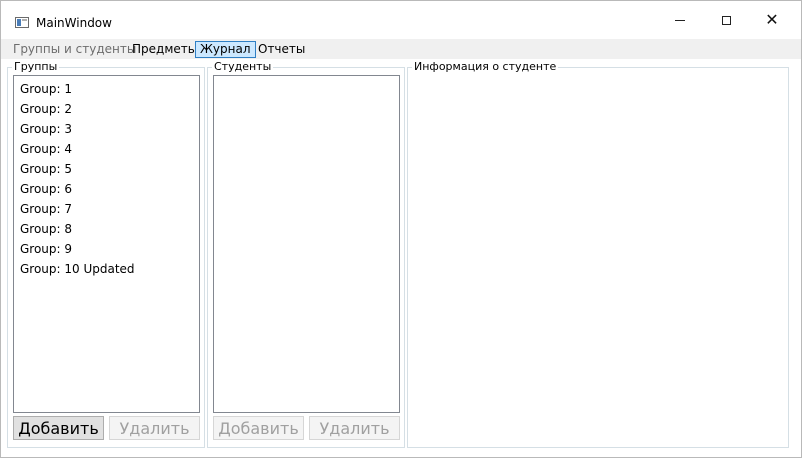 The height and width of the screenshot is (460, 804). I want to click on window-title: MainWindow, so click(74, 23).